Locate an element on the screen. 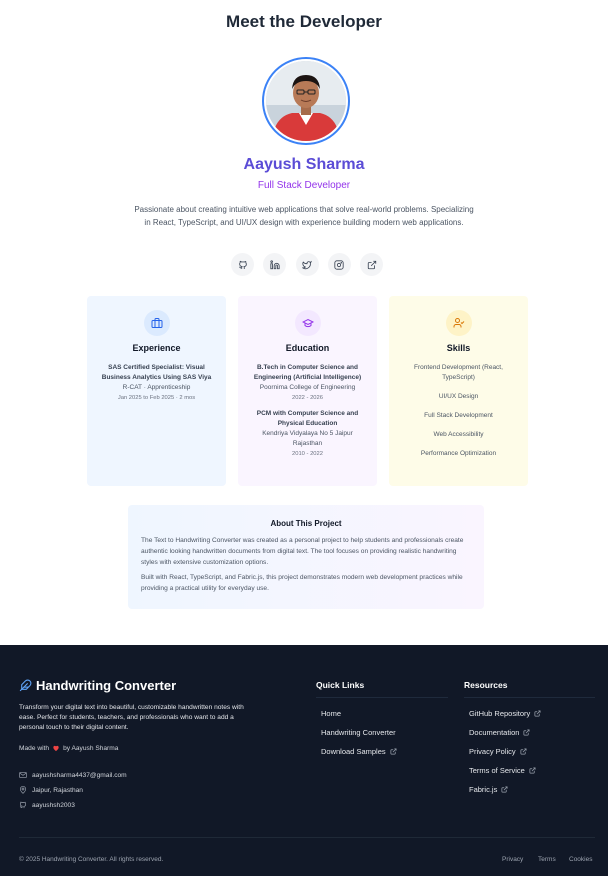  linkedin-icon is located at coordinates (275, 264).